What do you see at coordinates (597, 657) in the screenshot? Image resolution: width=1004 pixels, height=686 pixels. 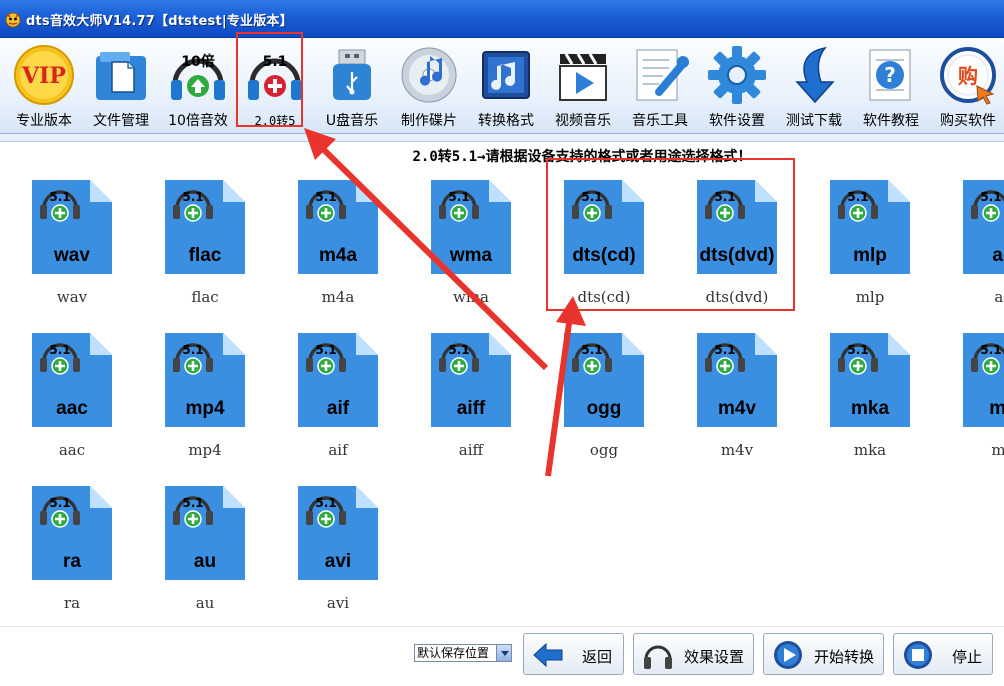 I see `back-button-label: 返回` at bounding box center [597, 657].